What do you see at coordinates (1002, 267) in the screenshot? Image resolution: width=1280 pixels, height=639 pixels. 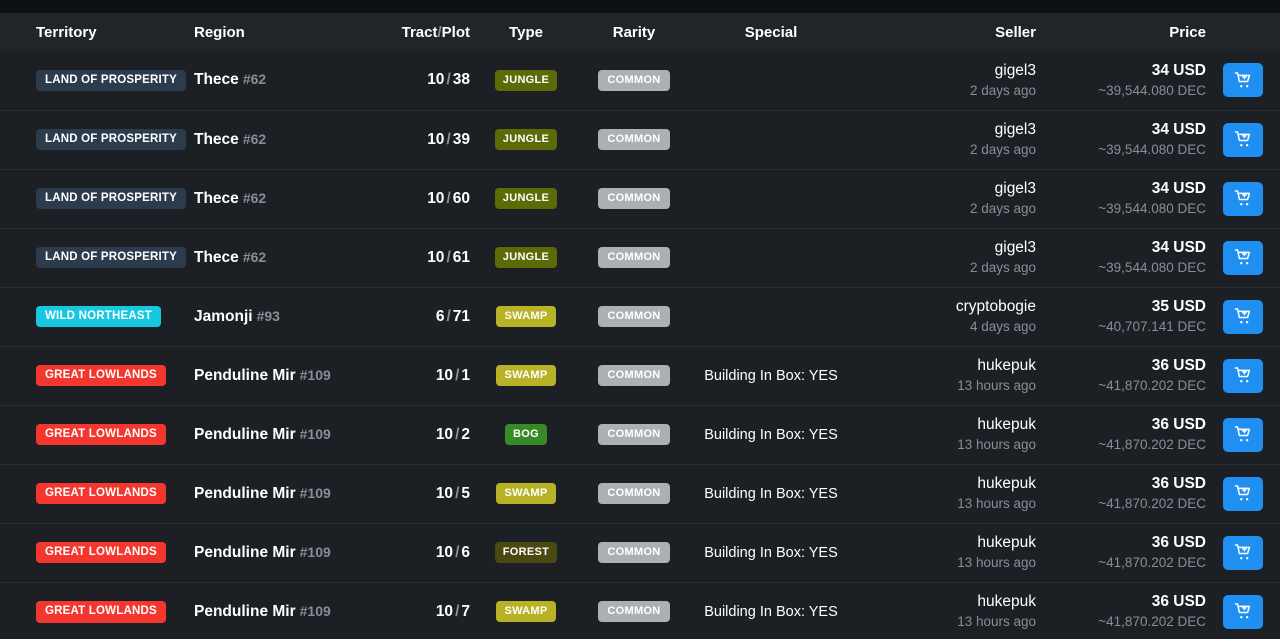 I see `listing-timestamp: 2 days ago` at bounding box center [1002, 267].